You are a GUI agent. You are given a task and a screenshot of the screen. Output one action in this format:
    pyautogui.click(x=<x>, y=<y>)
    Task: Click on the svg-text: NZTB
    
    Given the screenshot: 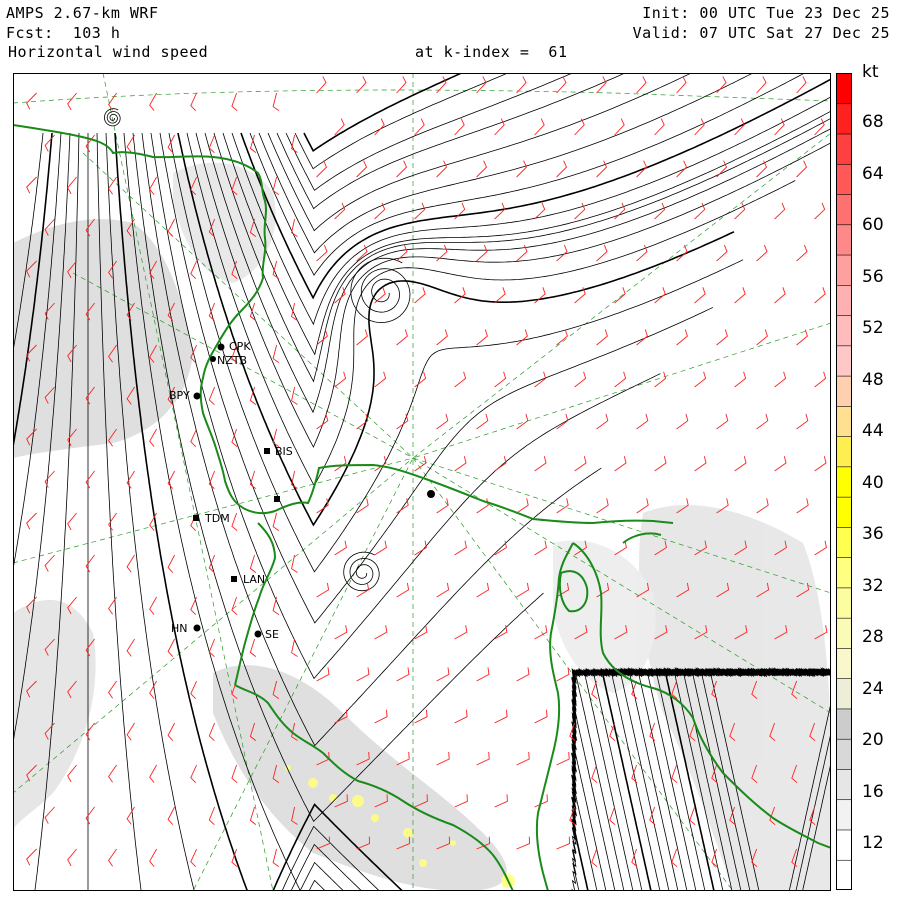 What is the action you would take?
    pyautogui.click(x=232, y=360)
    